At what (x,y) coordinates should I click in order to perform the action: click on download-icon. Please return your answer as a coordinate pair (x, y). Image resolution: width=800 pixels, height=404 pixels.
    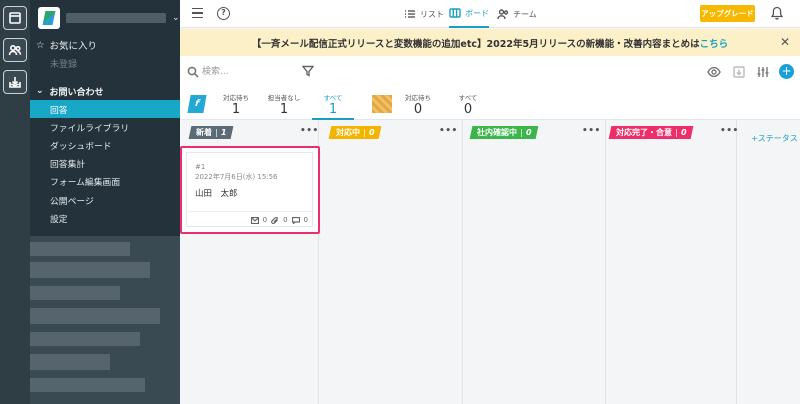
    Looking at the image, I should click on (739, 72).